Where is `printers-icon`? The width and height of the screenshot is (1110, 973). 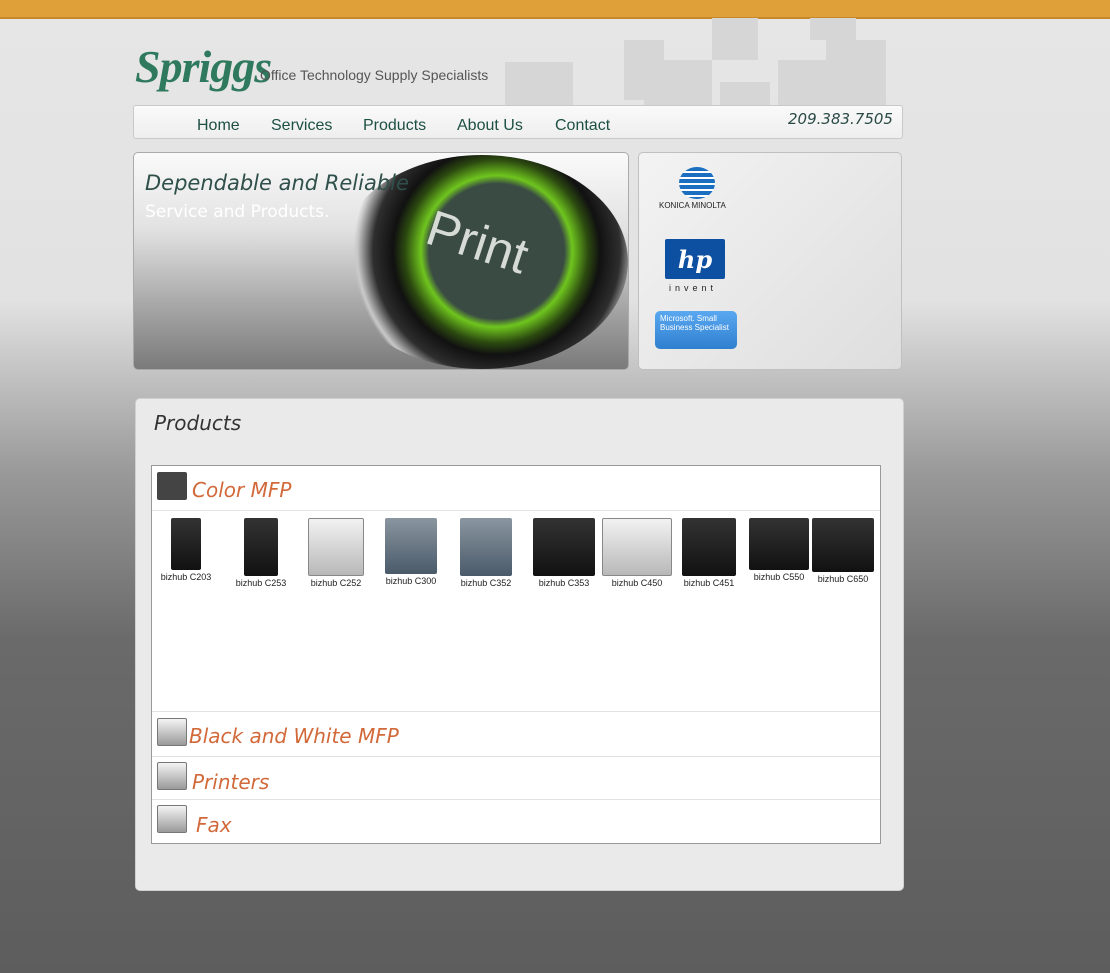
printers-icon is located at coordinates (172, 776).